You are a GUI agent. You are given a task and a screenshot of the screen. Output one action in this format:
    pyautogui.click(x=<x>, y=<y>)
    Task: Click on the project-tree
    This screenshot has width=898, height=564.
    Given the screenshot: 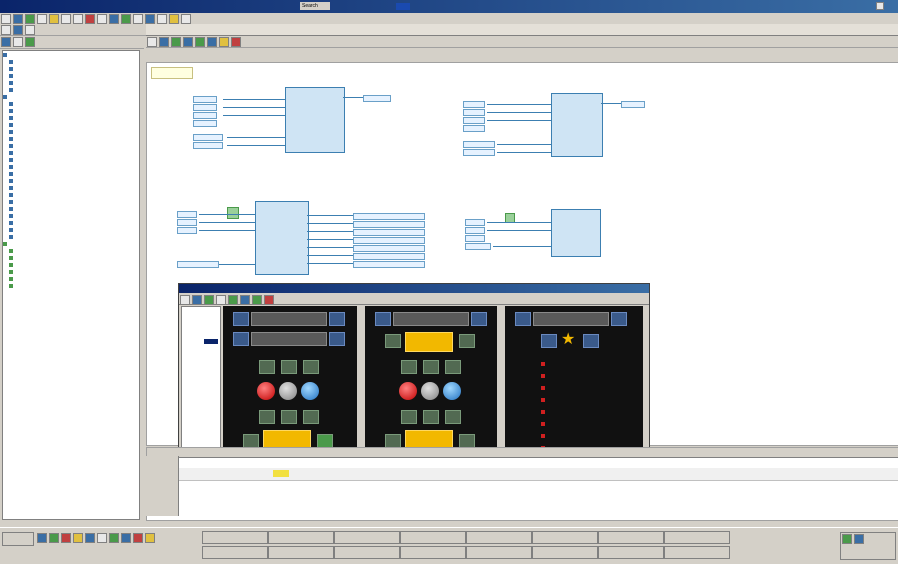 What is the action you would take?
    pyautogui.click(x=71, y=285)
    